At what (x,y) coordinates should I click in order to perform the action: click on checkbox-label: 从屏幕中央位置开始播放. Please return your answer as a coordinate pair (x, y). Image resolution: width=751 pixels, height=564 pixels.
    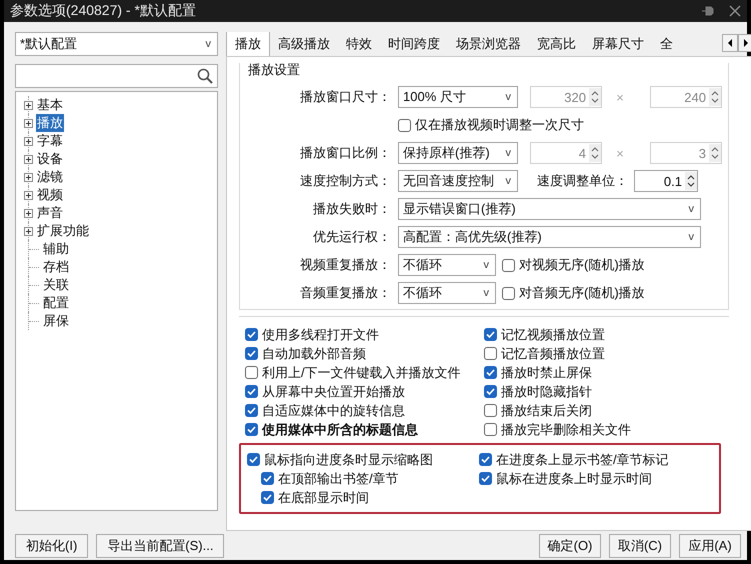
    Looking at the image, I should click on (333, 391).